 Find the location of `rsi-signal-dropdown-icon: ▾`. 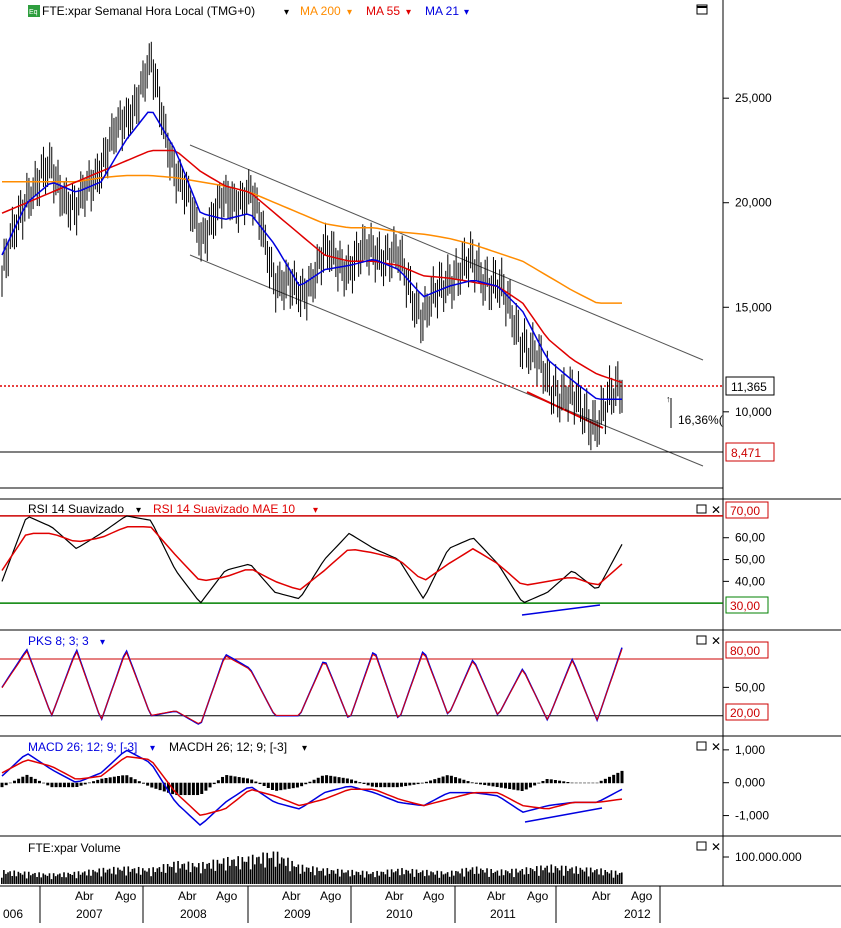

rsi-signal-dropdown-icon: ▾ is located at coordinates (315, 510).